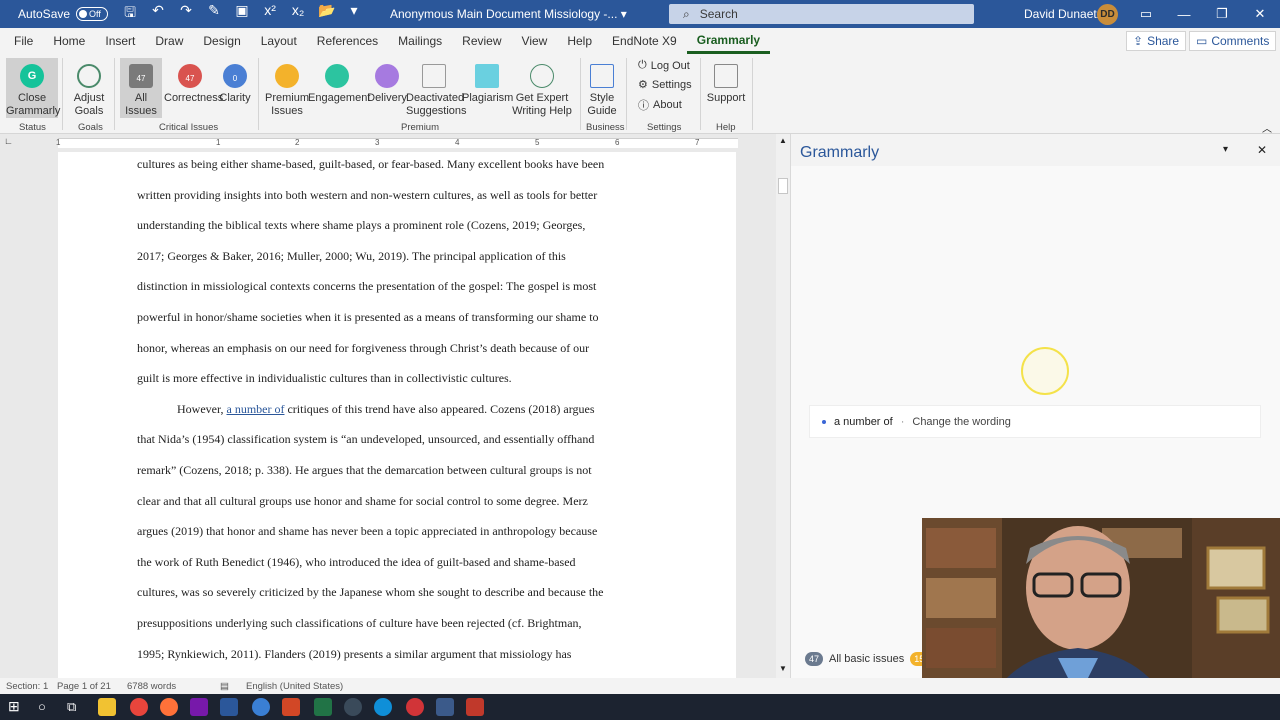 The width and height of the screenshot is (1280, 720). Describe the element at coordinates (32, 127) in the screenshot. I see `group-label-status: Status` at that location.